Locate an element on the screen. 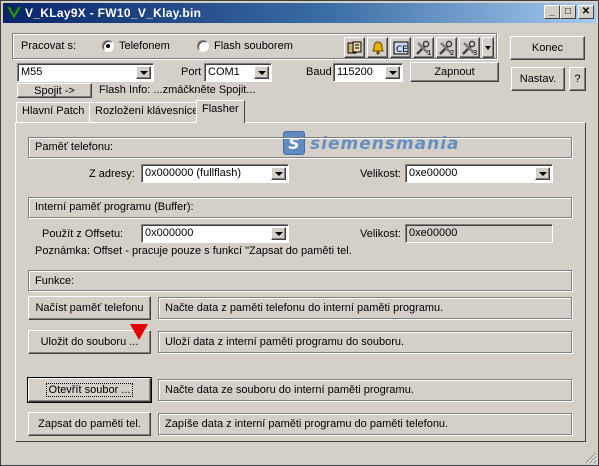 The width and height of the screenshot is (599, 466). baud-select: 115200 is located at coordinates (368, 72).